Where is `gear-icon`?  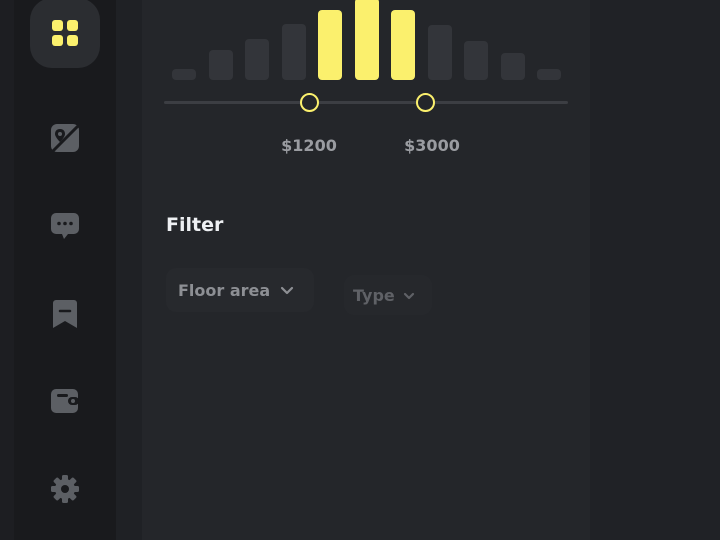
gear-icon is located at coordinates (65, 489).